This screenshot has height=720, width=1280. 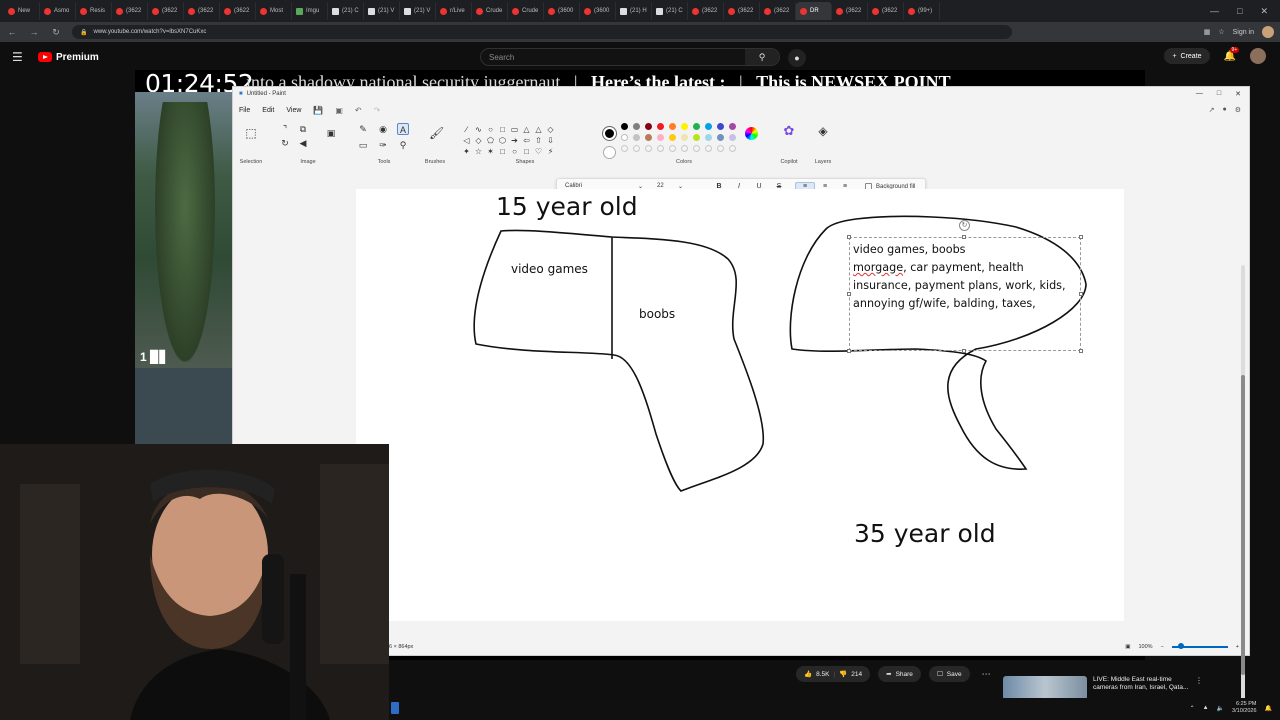 I want to click on sign-in-button: Sign in, so click(x=1243, y=32).